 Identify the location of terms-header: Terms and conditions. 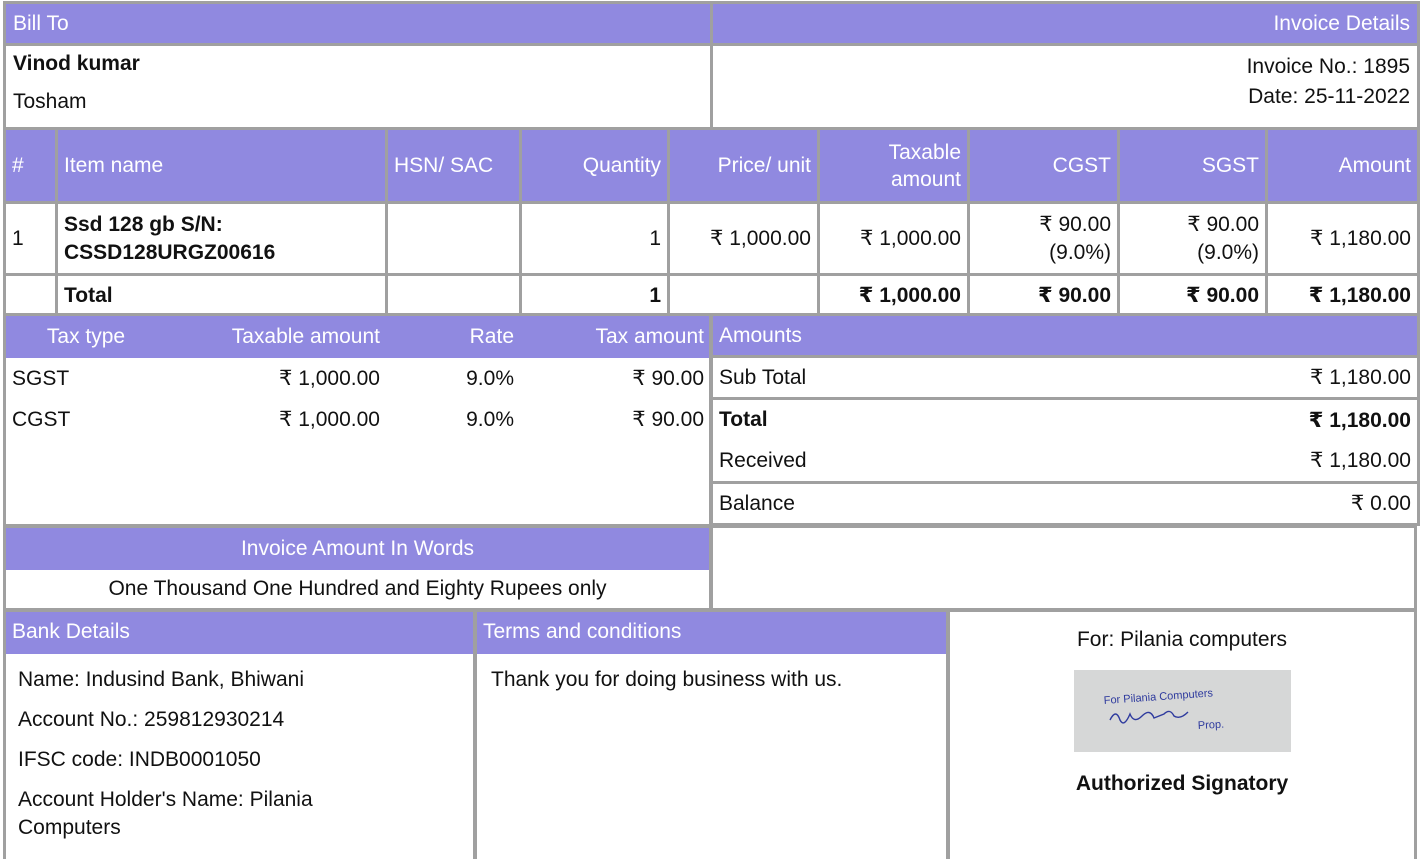
(711, 633).